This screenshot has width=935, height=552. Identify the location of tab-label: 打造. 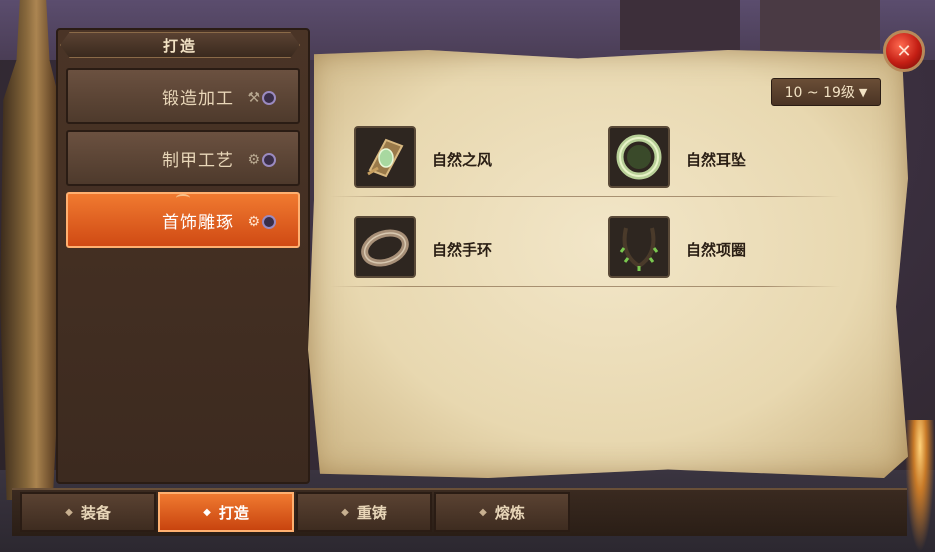
(233, 512).